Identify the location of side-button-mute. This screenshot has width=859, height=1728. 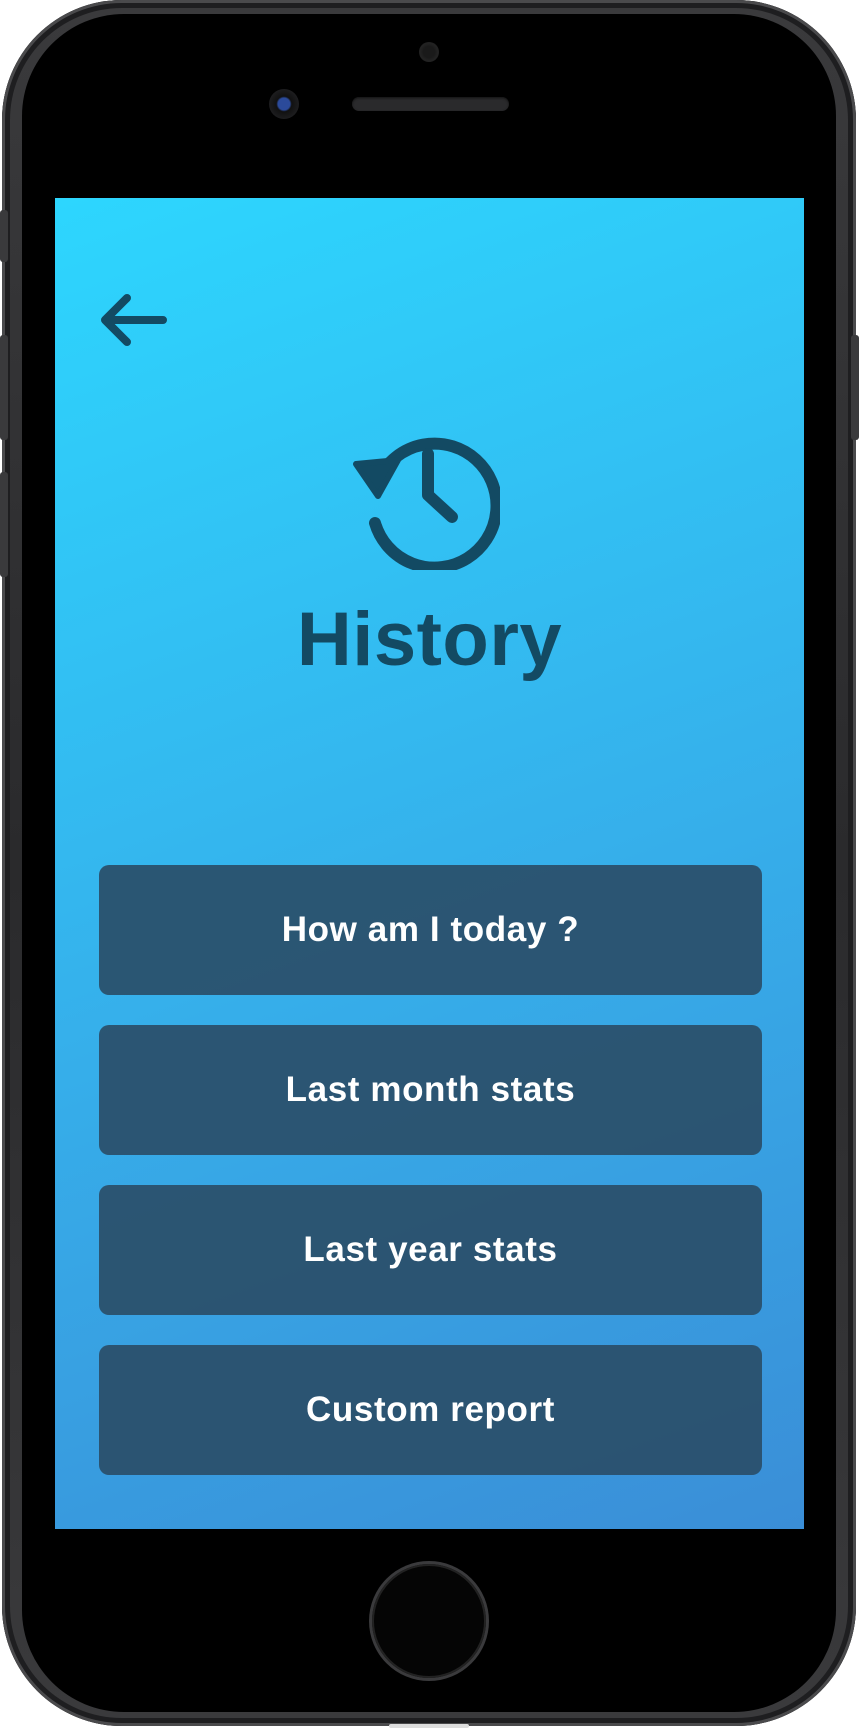
(4, 236).